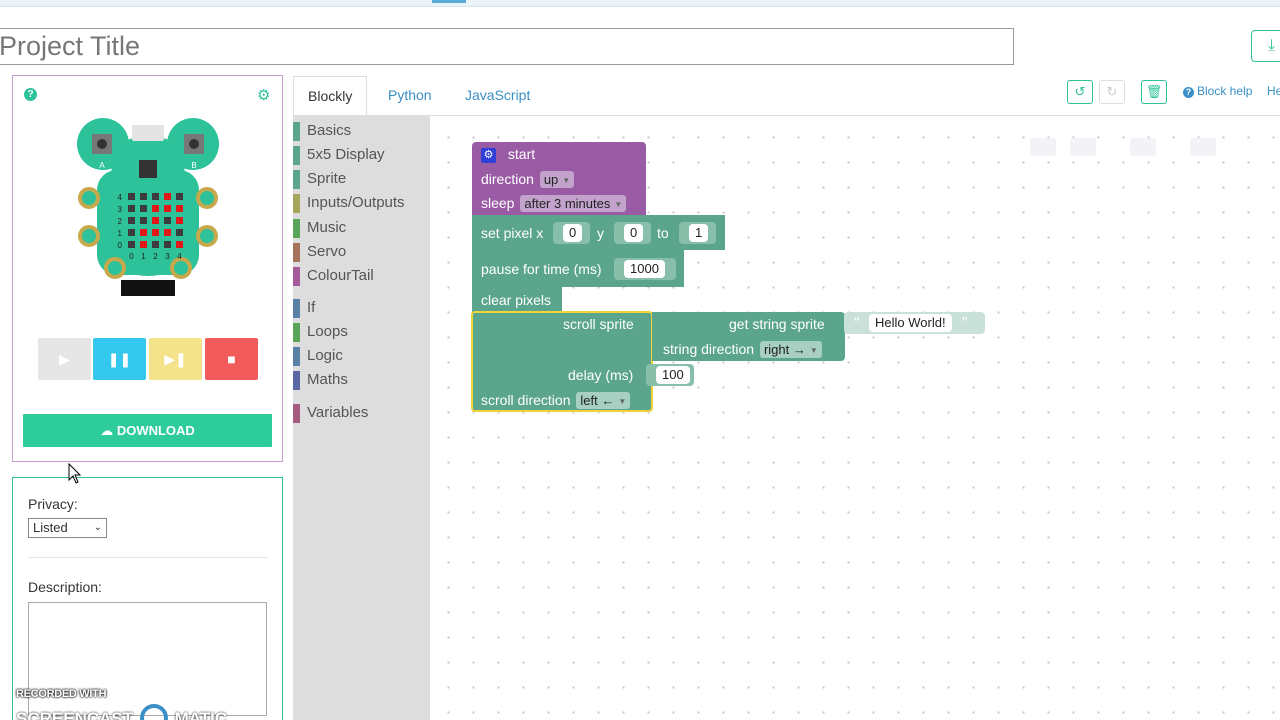 The image size is (1280, 720). I want to click on watermark-line2: SCREENCAST, so click(75, 714).